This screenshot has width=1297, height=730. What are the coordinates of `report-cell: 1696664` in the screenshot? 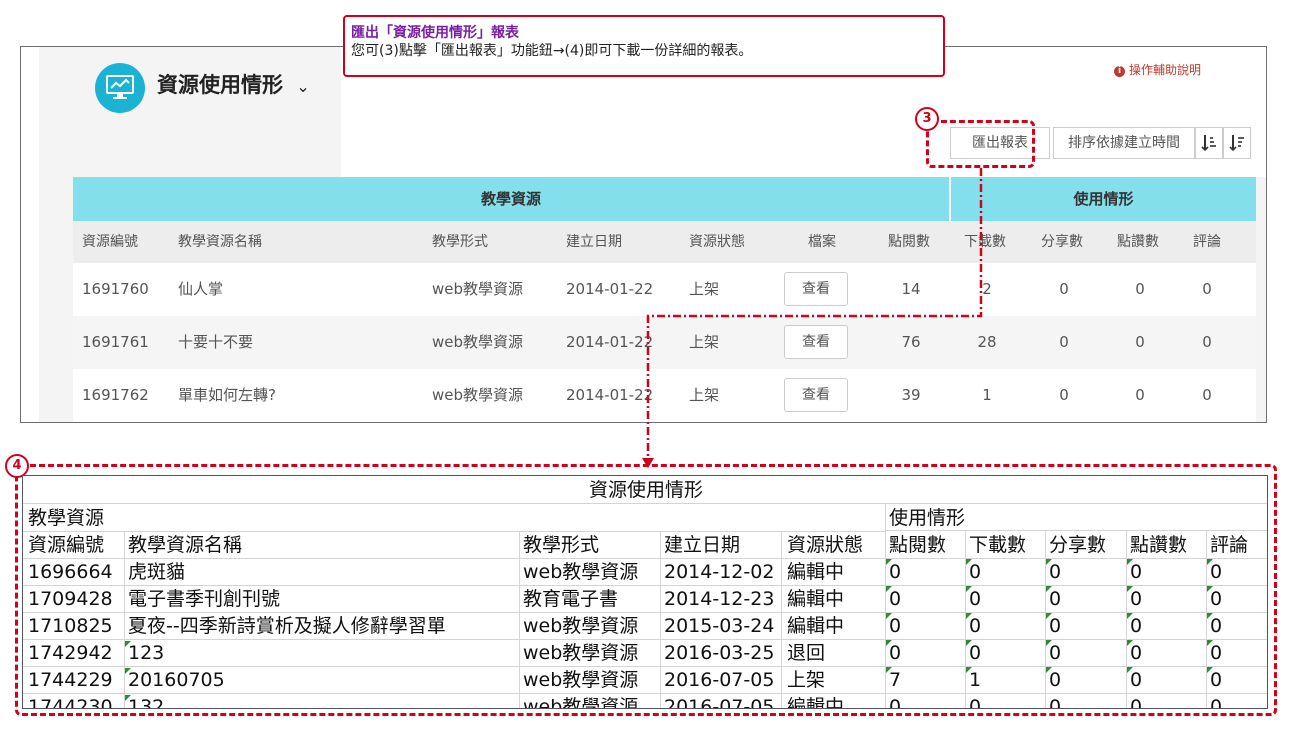 It's located at (70, 572).